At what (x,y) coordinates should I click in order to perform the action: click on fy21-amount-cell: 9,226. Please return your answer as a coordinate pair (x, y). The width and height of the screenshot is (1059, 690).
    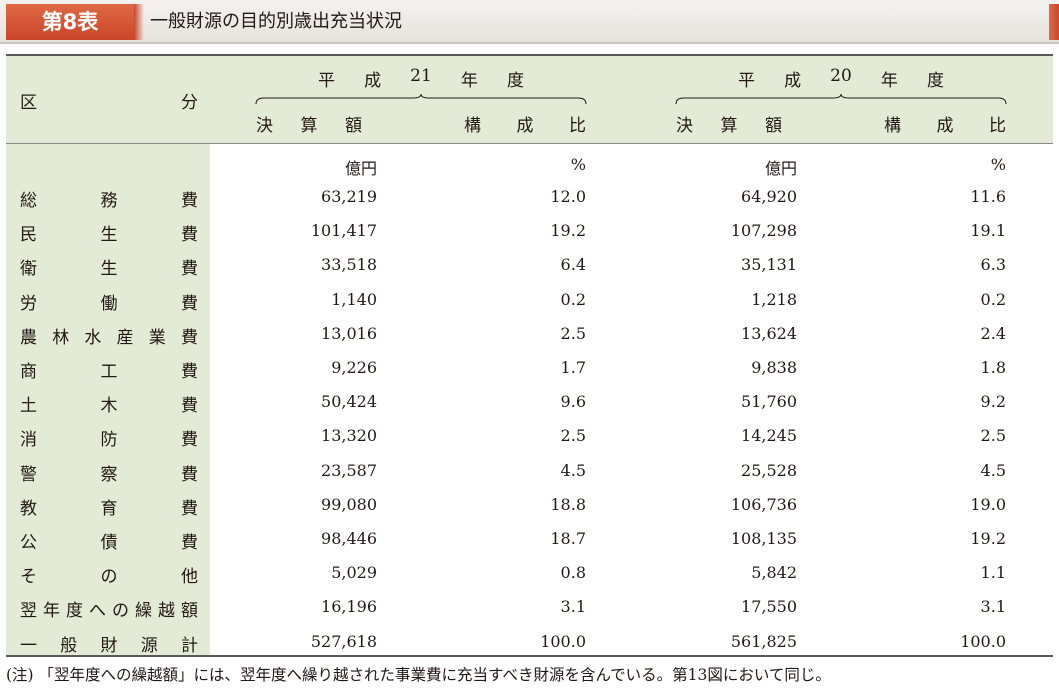
    Looking at the image, I should click on (354, 367).